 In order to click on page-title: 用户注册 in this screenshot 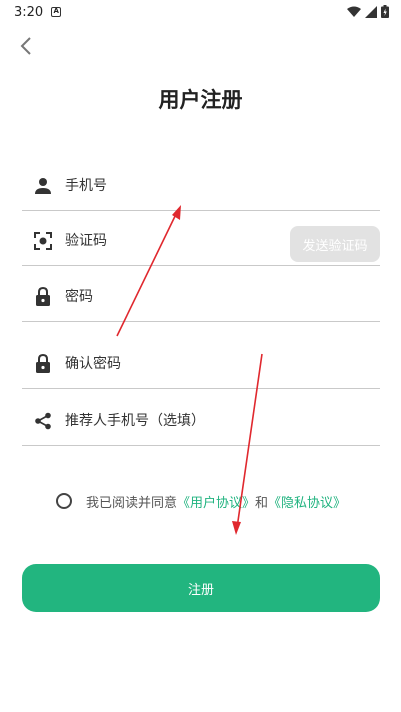, I will do `click(200, 100)`.